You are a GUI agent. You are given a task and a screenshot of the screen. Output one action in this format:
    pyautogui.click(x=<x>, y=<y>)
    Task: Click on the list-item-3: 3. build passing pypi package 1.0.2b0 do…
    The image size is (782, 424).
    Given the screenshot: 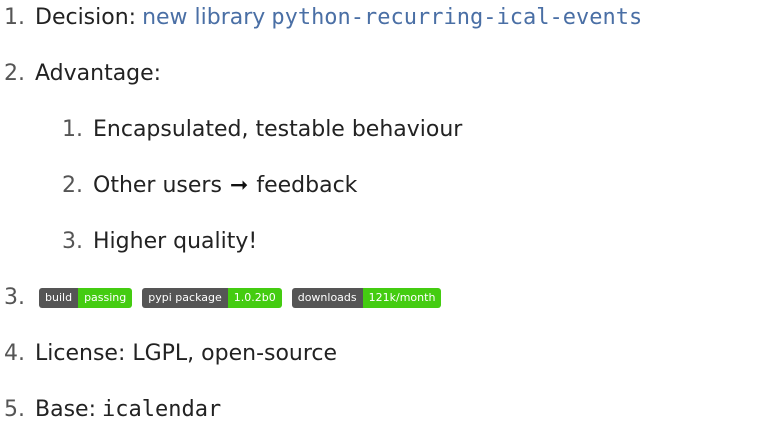 What is the action you would take?
    pyautogui.click(x=227, y=298)
    